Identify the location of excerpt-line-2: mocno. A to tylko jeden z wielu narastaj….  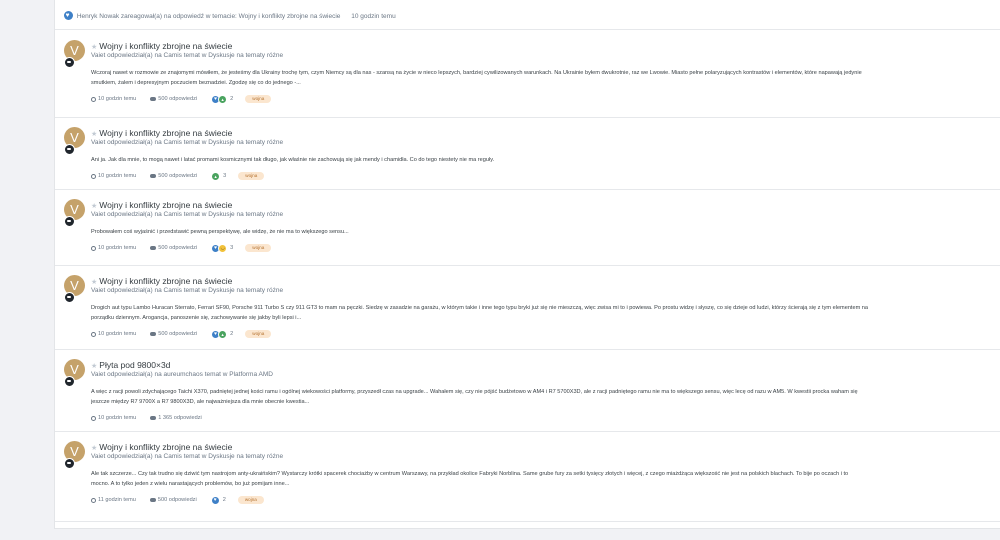
(190, 483).